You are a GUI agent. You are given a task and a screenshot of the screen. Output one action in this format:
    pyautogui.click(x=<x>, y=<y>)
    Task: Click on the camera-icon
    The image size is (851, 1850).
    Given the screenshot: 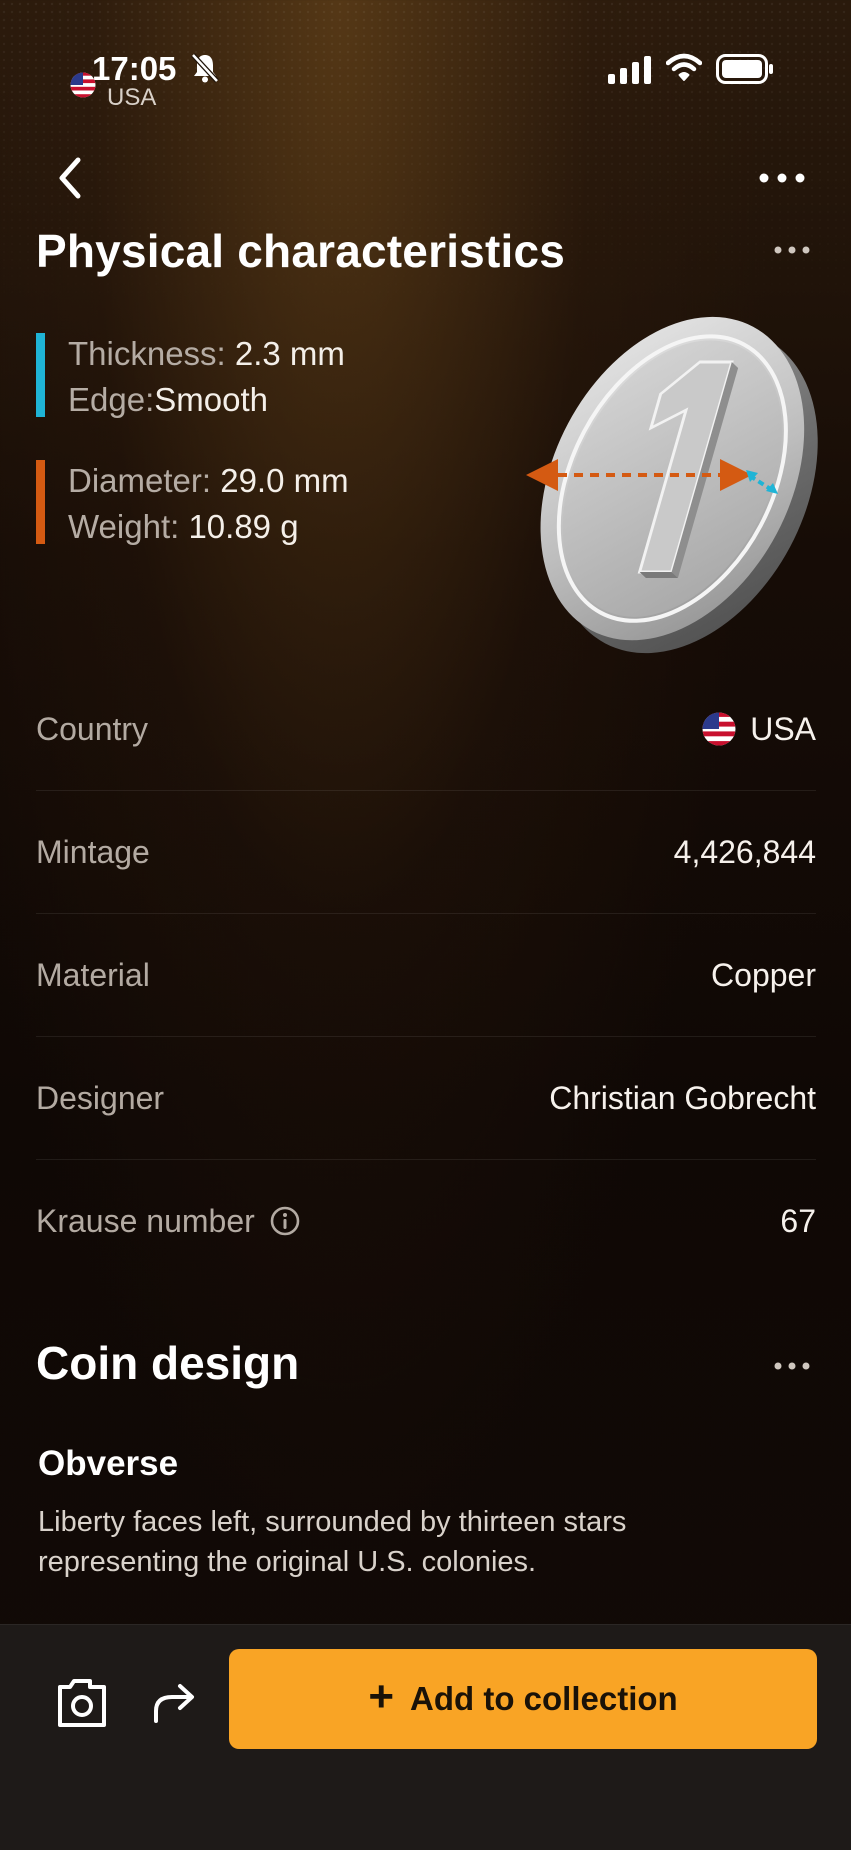 What is the action you would take?
    pyautogui.click(x=82, y=1703)
    